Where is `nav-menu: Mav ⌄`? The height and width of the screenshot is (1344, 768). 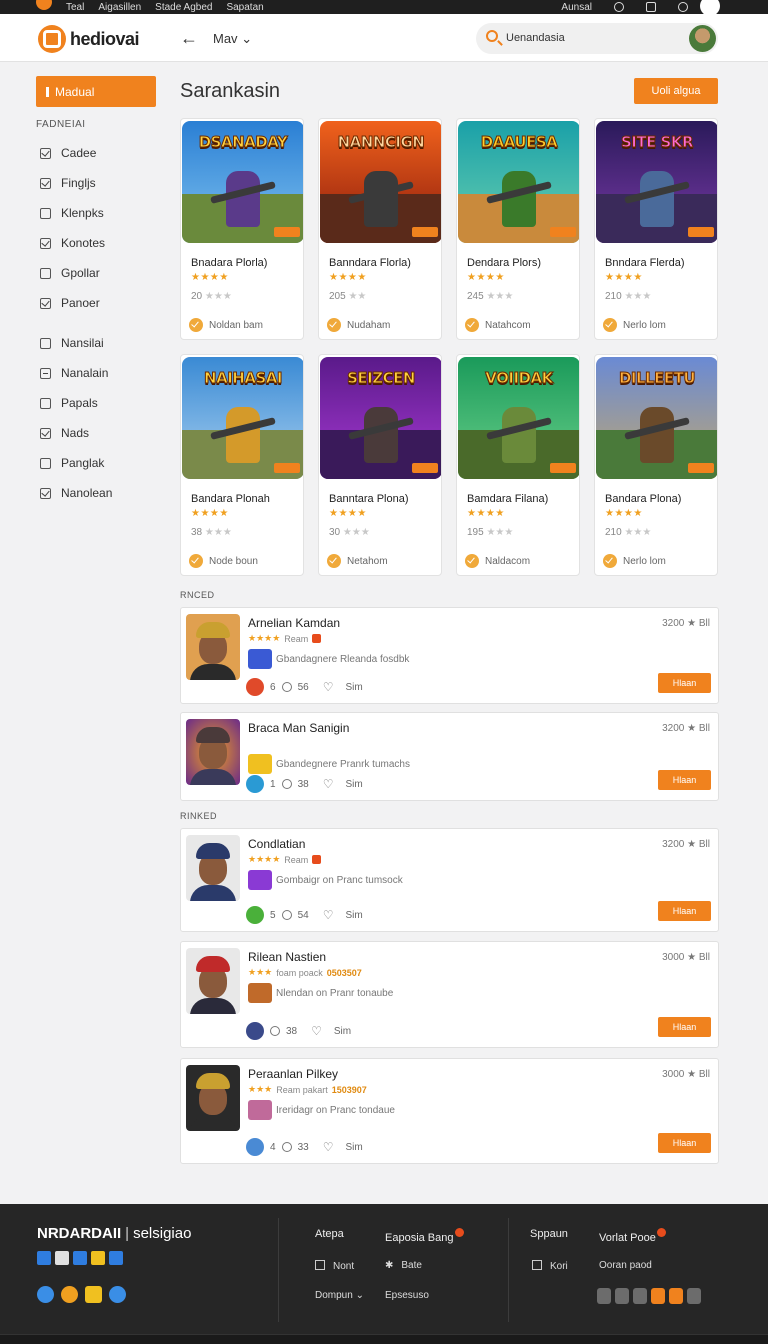
nav-menu: Mav ⌄ is located at coordinates (232, 39).